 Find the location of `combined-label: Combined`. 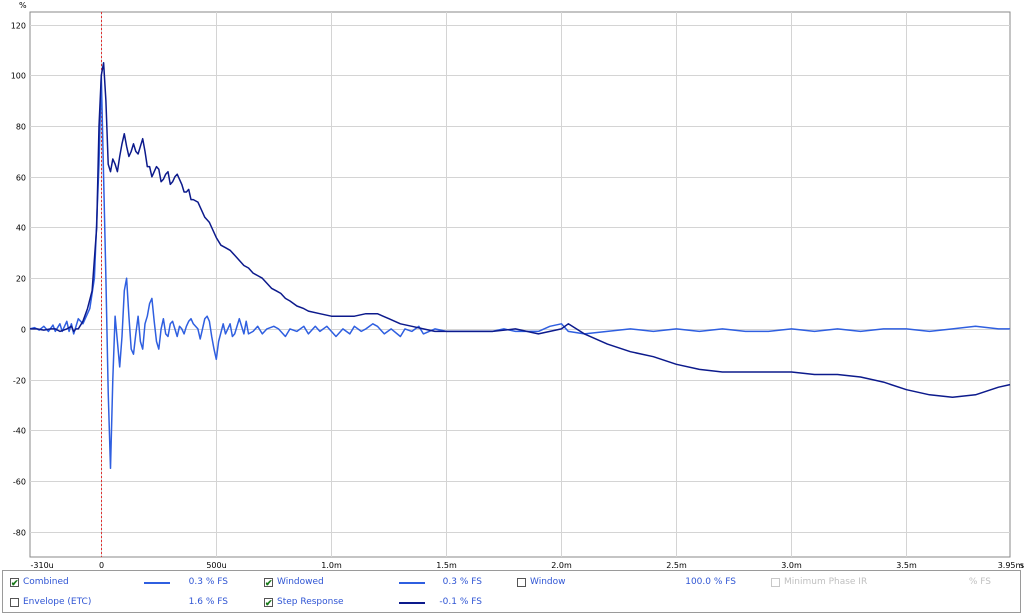

combined-label: Combined is located at coordinates (46, 582).